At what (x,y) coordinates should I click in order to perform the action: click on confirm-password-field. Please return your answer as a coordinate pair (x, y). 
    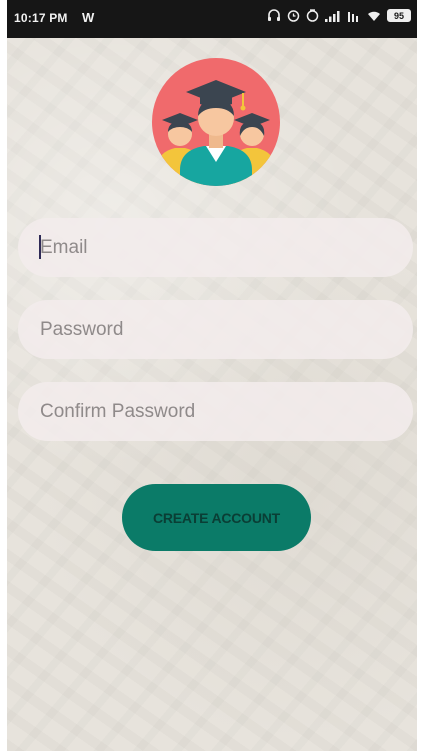
    Looking at the image, I should click on (215, 411).